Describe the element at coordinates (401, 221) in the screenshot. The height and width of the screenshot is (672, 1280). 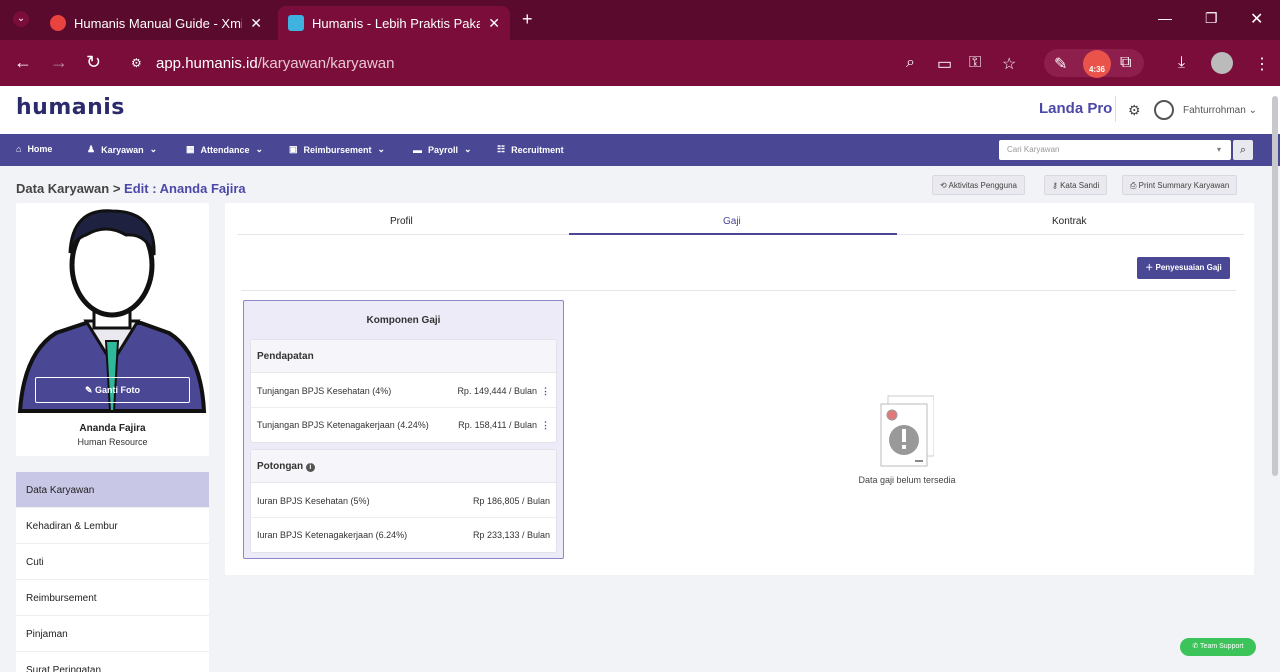
I see `tab-profil: Profil` at that location.